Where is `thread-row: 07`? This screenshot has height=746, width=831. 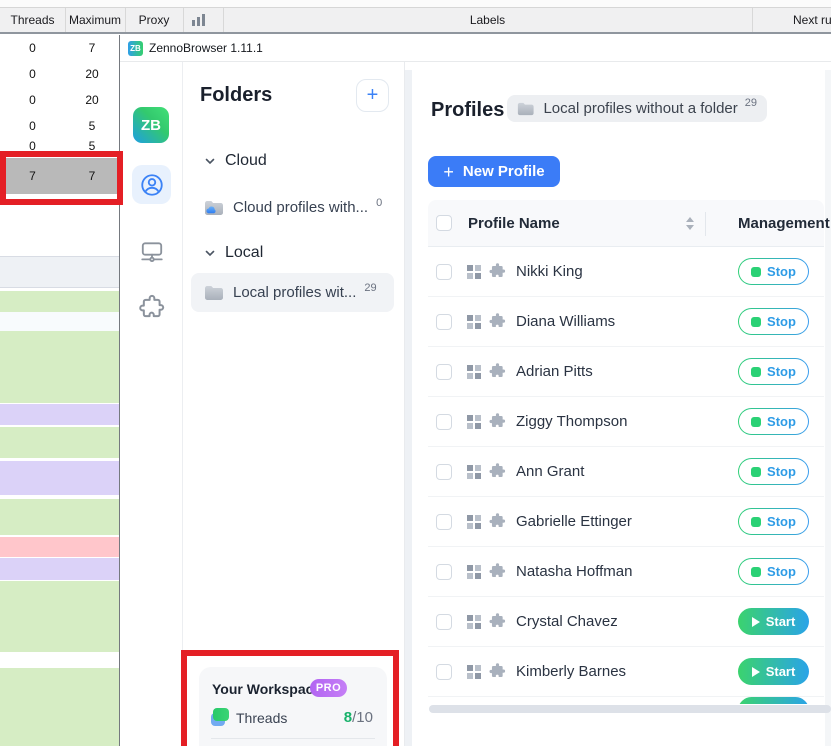 thread-row: 07 is located at coordinates (59, 48).